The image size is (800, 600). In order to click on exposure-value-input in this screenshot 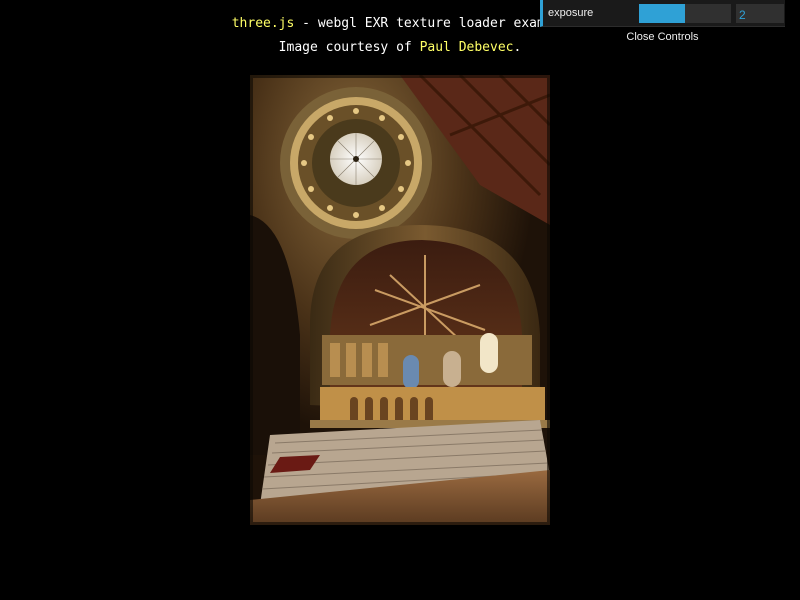, I will do `click(760, 13)`.